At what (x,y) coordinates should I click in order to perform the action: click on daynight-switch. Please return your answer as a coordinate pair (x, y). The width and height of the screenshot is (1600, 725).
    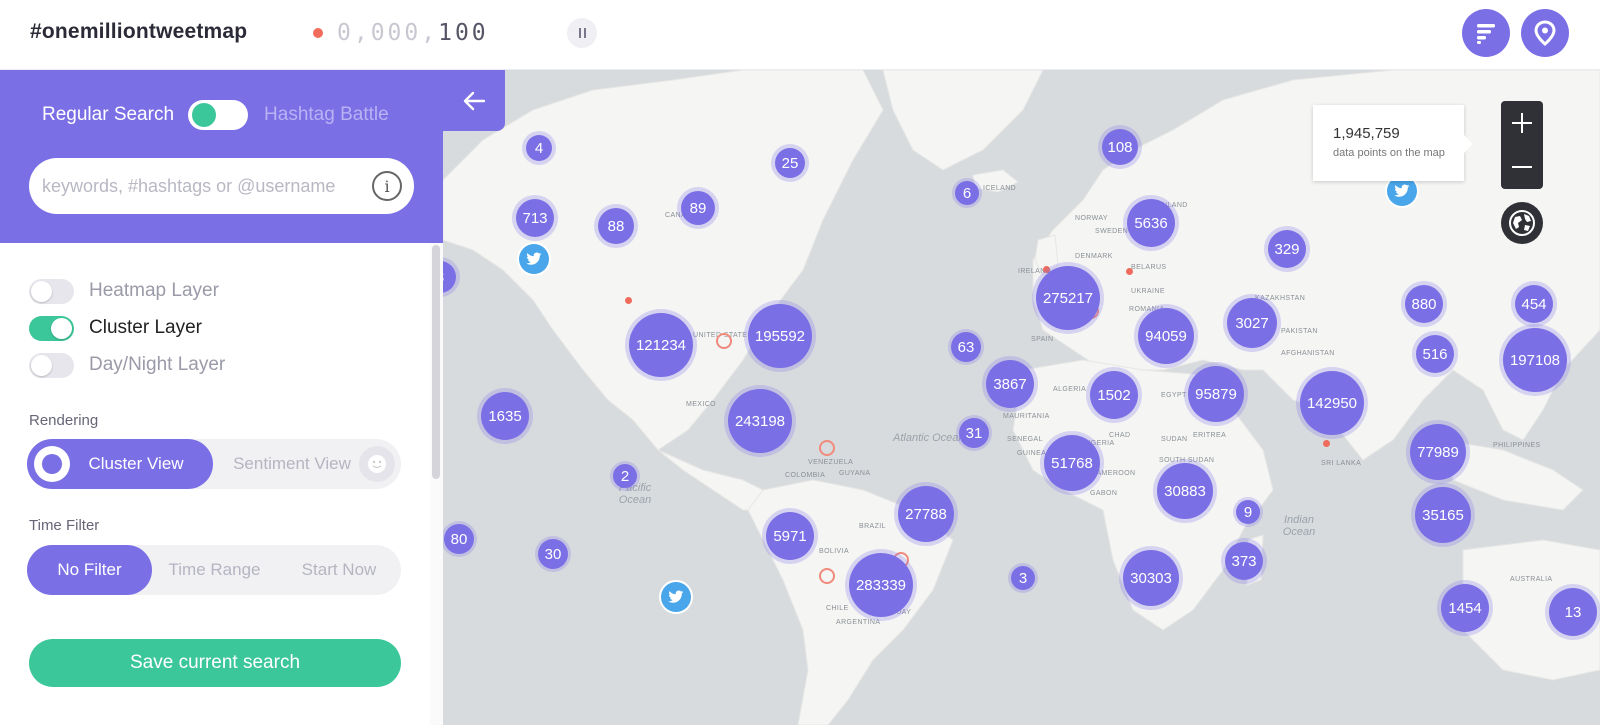
    Looking at the image, I should click on (51, 365).